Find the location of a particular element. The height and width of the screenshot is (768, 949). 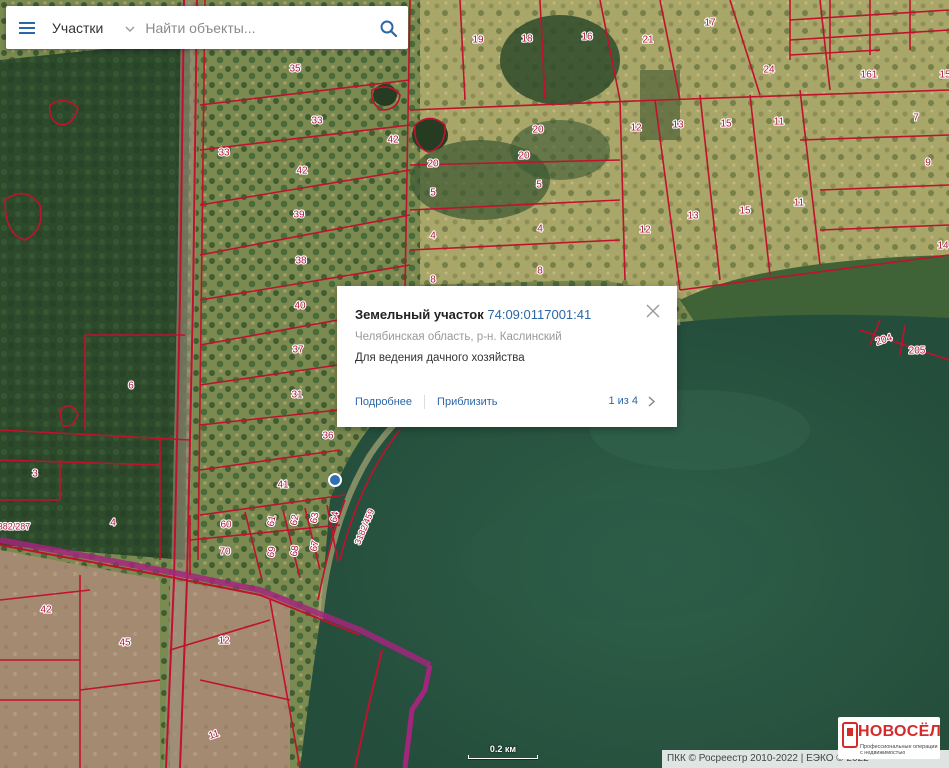

close-button is located at coordinates (653, 311).